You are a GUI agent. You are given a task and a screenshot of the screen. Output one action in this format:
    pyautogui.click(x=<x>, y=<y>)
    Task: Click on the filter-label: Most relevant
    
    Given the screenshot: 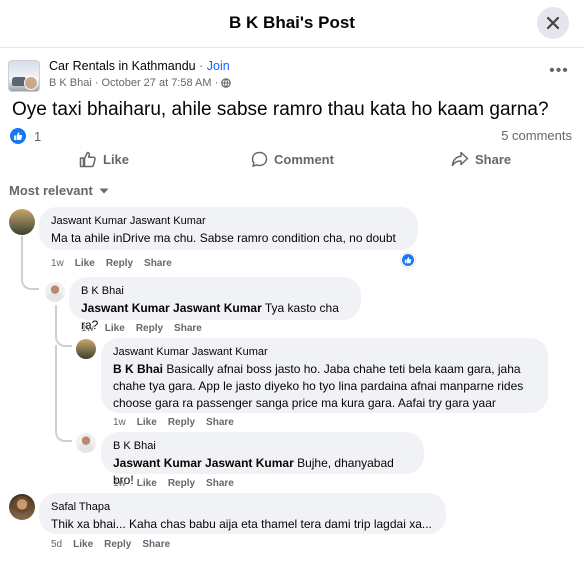 What is the action you would take?
    pyautogui.click(x=51, y=190)
    